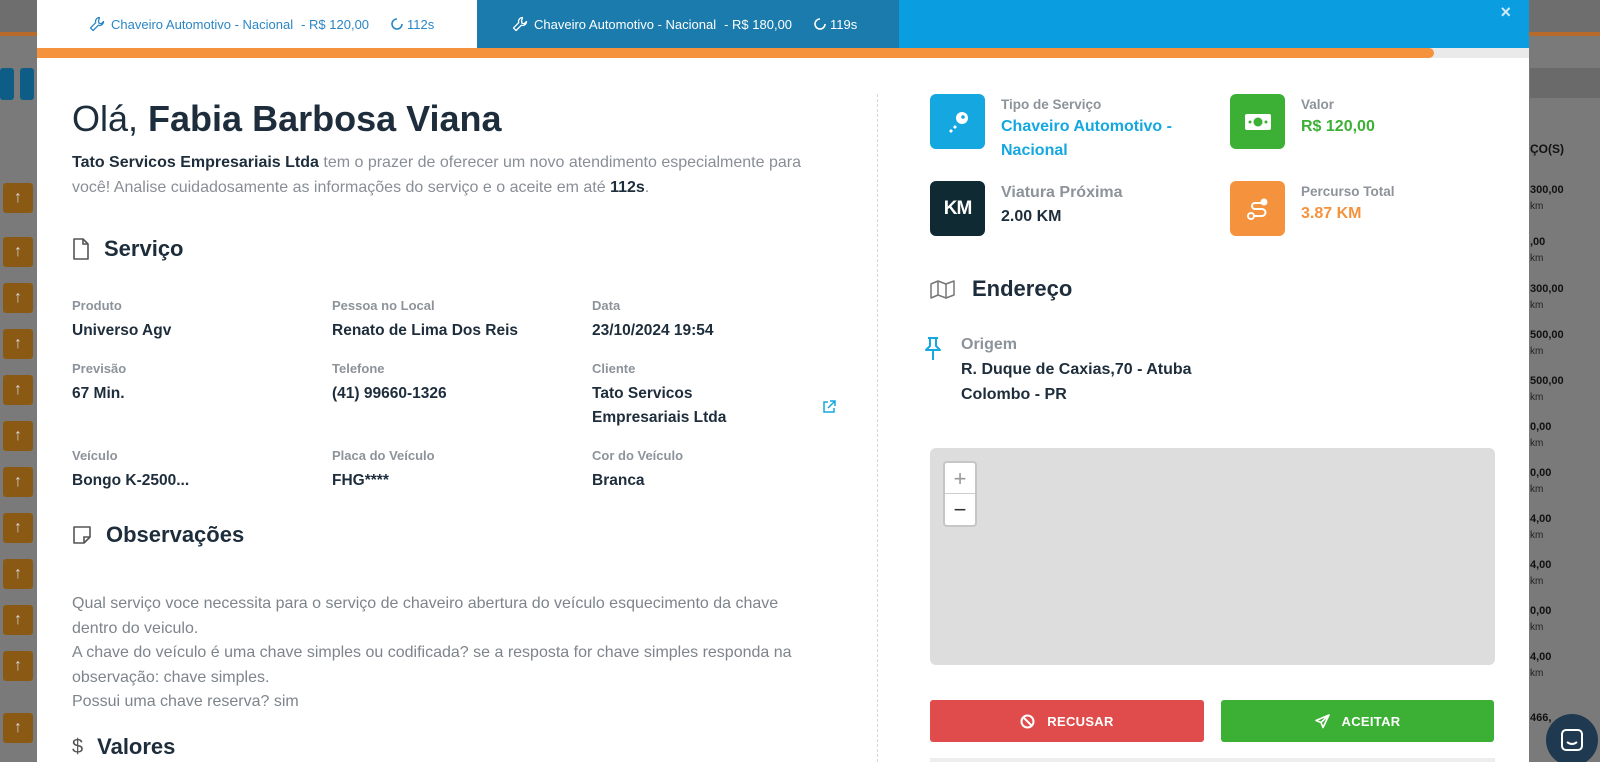 The image size is (1600, 762). What do you see at coordinates (81, 249) in the screenshot?
I see `document-icon` at bounding box center [81, 249].